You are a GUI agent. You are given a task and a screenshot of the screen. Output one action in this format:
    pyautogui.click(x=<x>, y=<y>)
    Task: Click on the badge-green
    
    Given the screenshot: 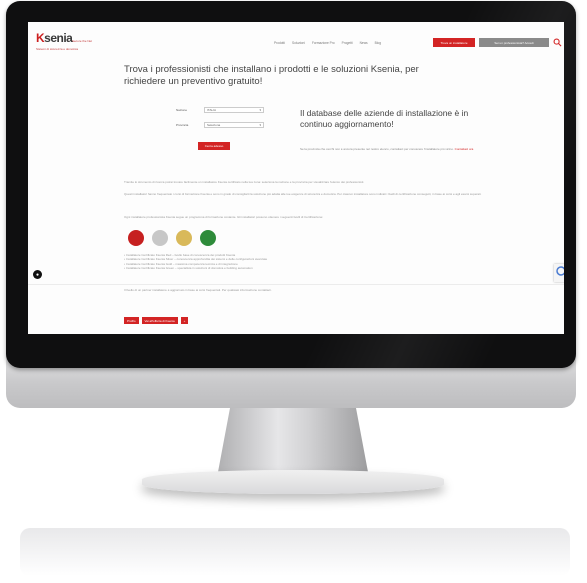 What is the action you would take?
    pyautogui.click(x=208, y=238)
    